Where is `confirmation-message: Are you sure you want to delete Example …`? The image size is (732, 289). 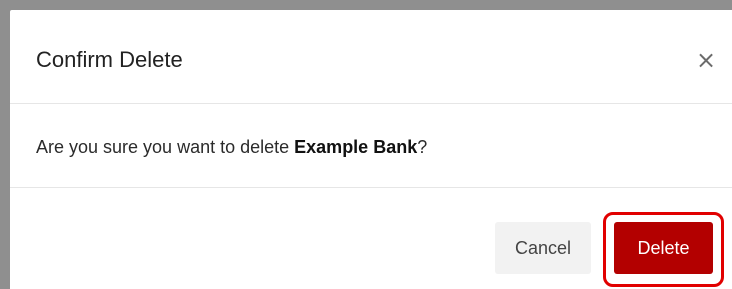 confirmation-message: Are you sure you want to delete Example … is located at coordinates (231, 147).